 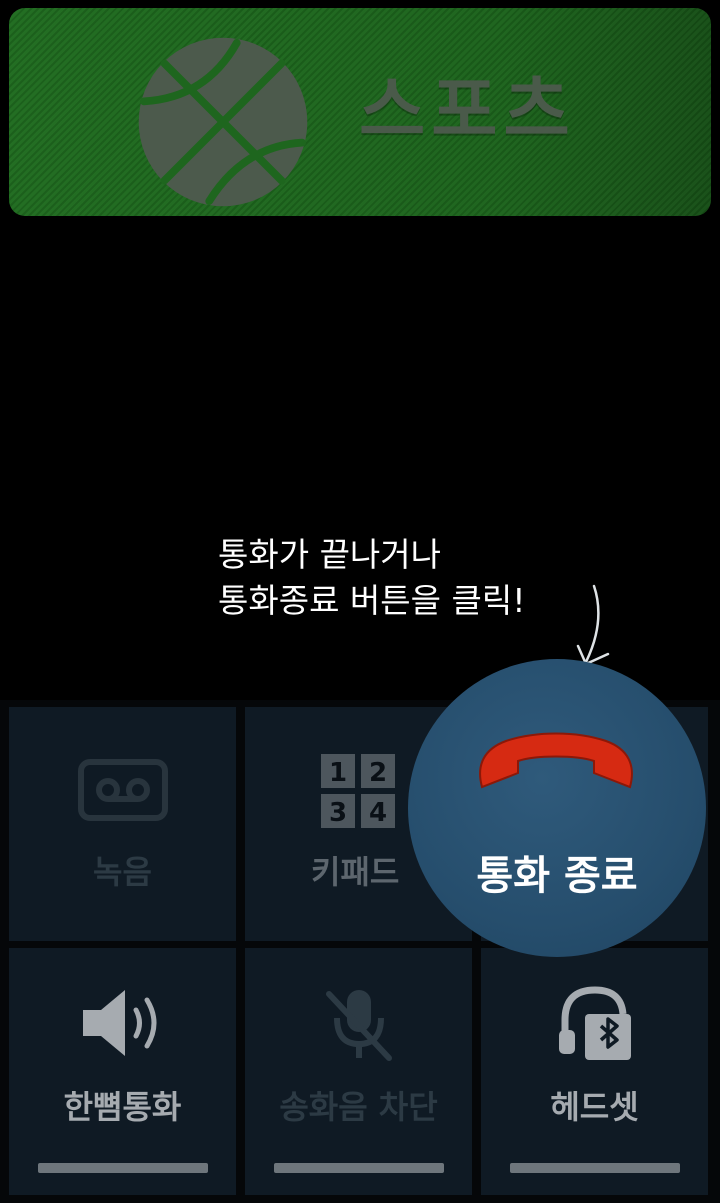 I want to click on cassette-icon, so click(x=123, y=790).